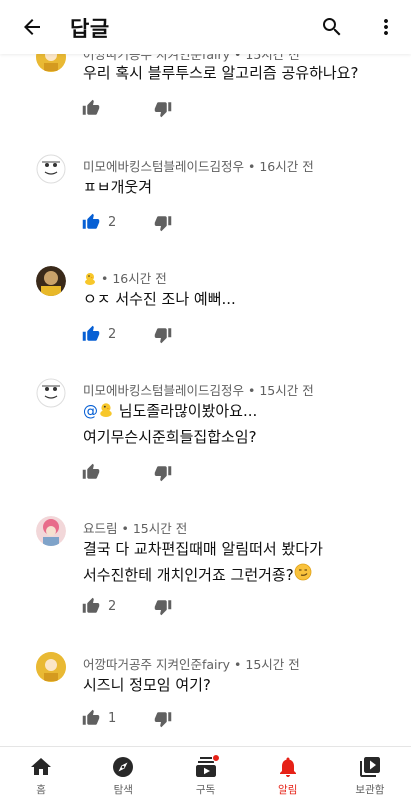 This screenshot has width=411, height=800. What do you see at coordinates (370, 790) in the screenshot?
I see `nav-label: 보관함` at bounding box center [370, 790].